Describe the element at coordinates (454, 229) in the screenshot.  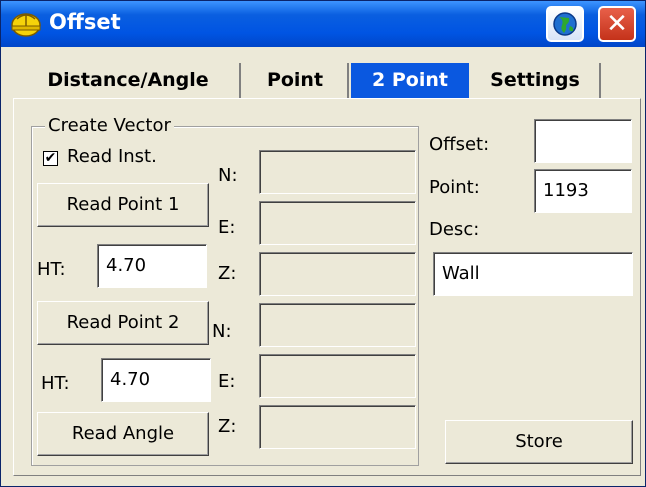
I see `desc-label: Desc:` at that location.